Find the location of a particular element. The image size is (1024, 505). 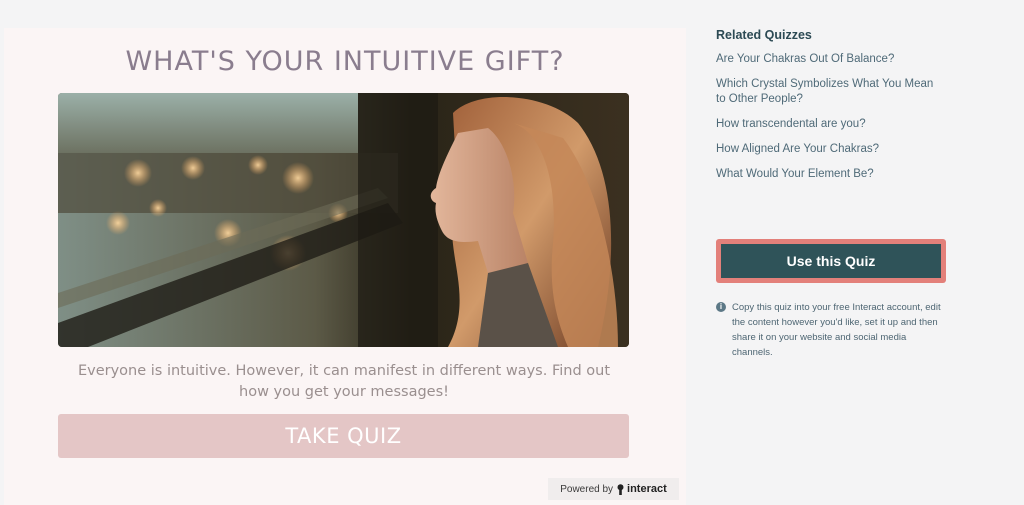

interact-brand-text: interact is located at coordinates (647, 489).